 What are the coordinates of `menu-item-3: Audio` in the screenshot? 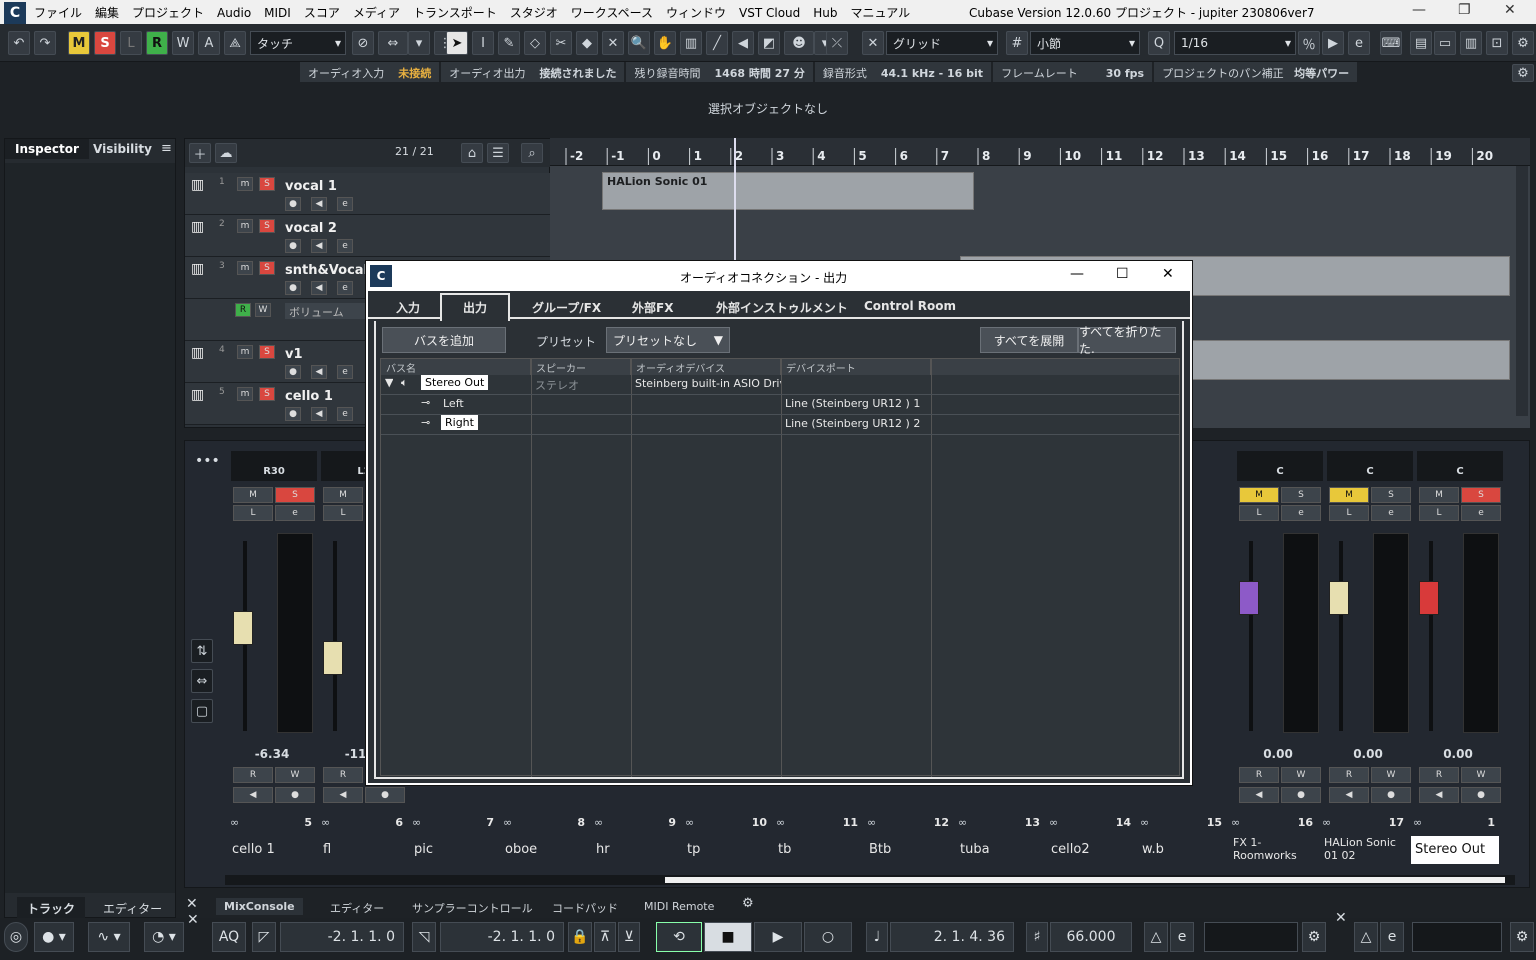 It's located at (234, 13).